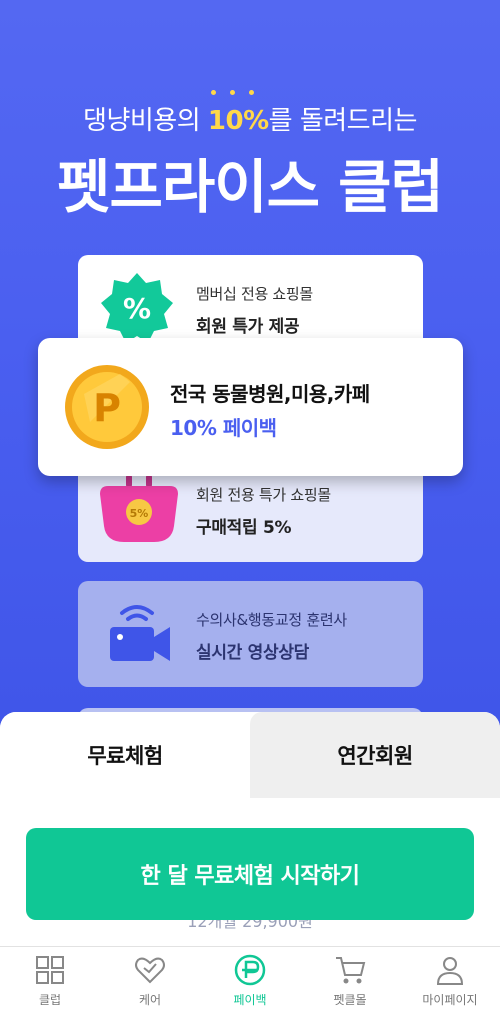 The width and height of the screenshot is (500, 1011). I want to click on point-coin-icon: P, so click(107, 407).